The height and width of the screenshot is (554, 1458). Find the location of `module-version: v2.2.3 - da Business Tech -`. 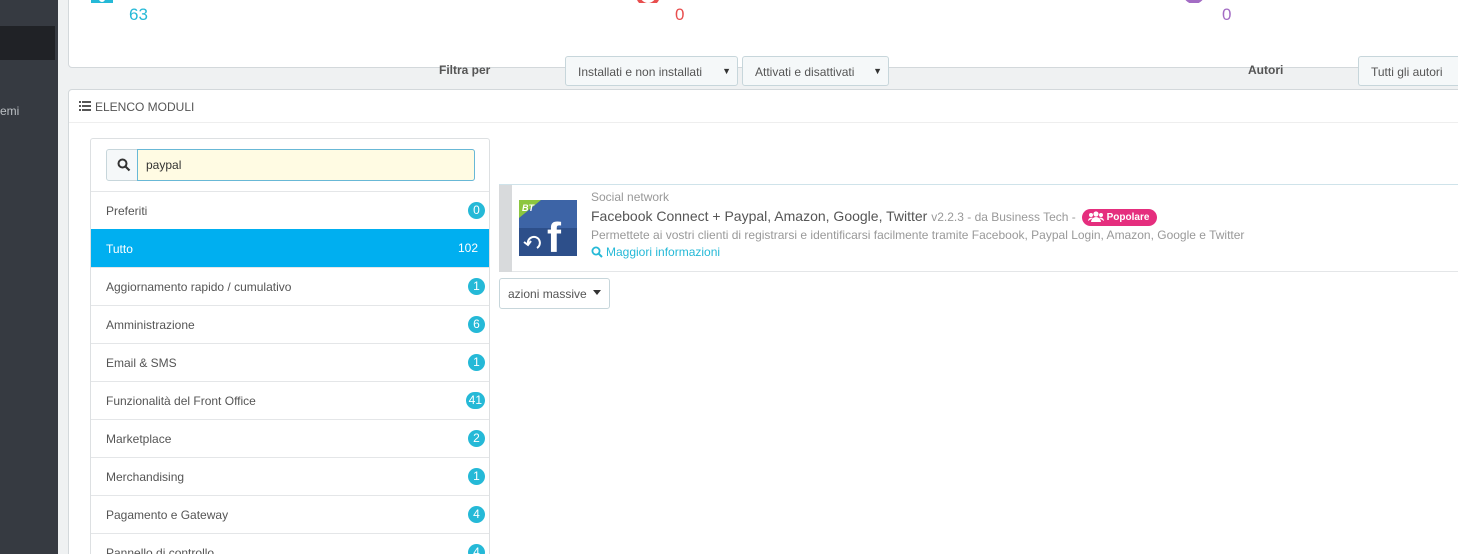

module-version: v2.2.3 - da Business Tech - is located at coordinates (1003, 217).